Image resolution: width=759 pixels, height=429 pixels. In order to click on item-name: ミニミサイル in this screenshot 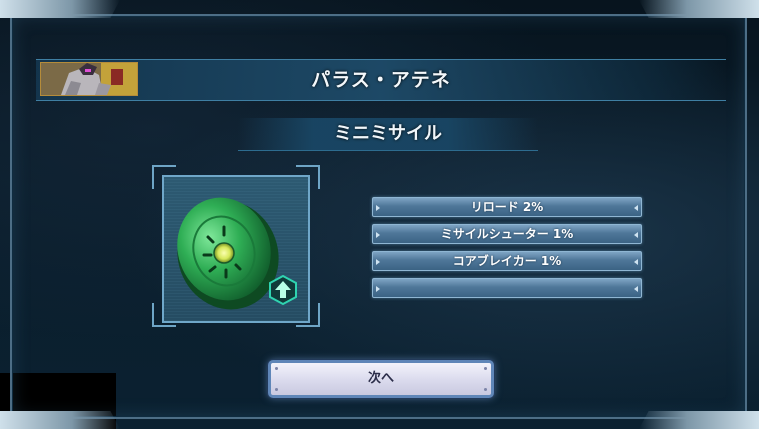, I will do `click(388, 133)`.